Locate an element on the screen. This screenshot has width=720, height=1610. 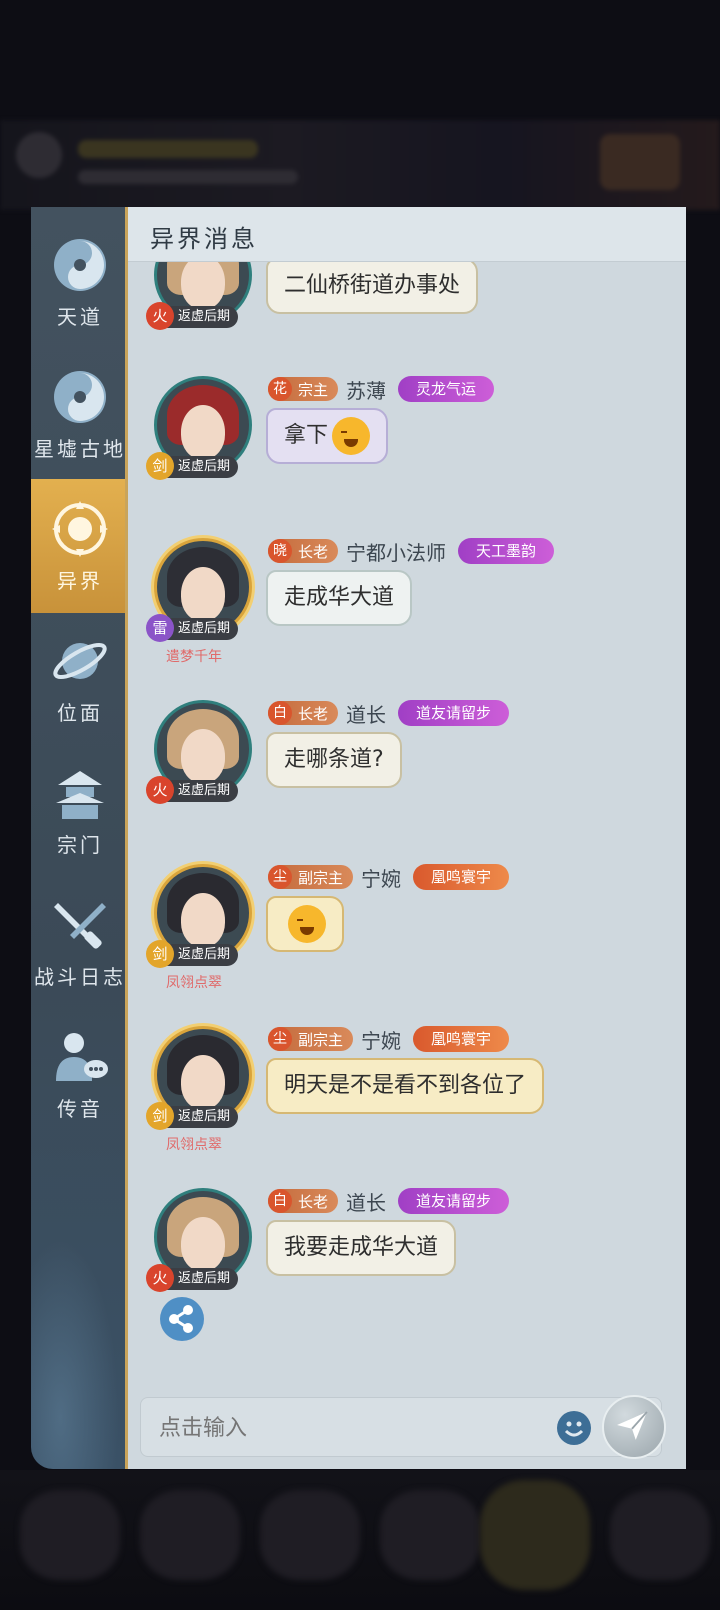
sidebar-item-yijie: 异界 is located at coordinates (80, 546).